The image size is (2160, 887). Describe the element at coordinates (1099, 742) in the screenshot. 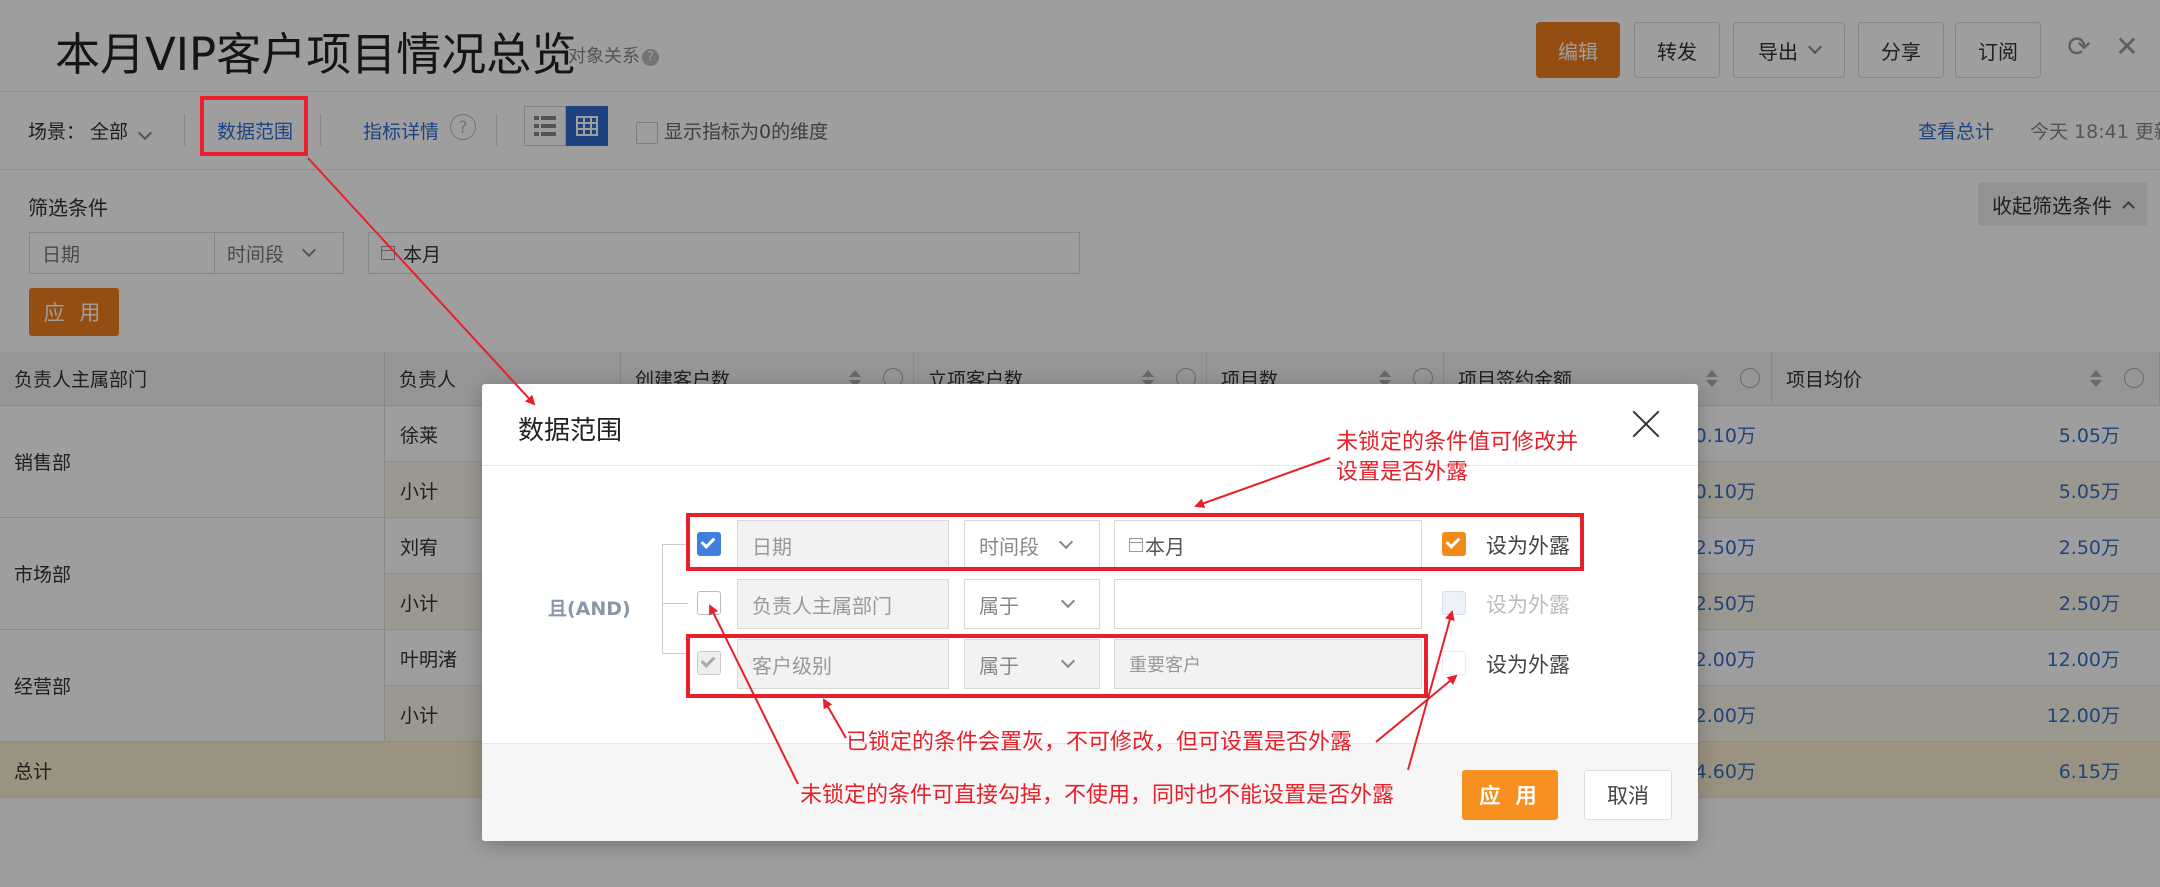

I see `annotation-note: 已锁定的条件会置灰，不可修改，但可设置是否外露` at that location.